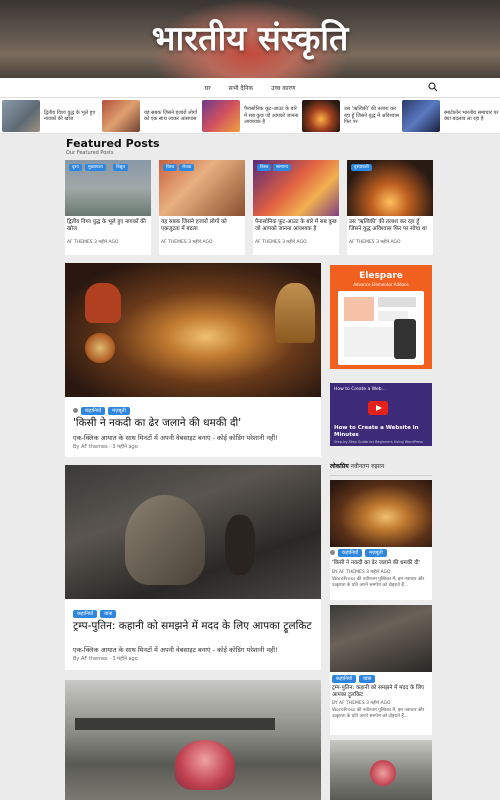  What do you see at coordinates (282, 167) in the screenshot?
I see `category-tag: सामान्य` at bounding box center [282, 167].